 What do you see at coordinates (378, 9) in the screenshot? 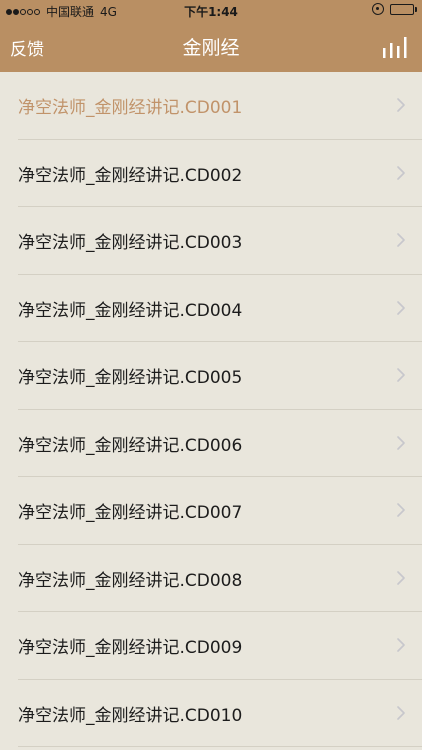
I see `orientation-lock-icon` at bounding box center [378, 9].